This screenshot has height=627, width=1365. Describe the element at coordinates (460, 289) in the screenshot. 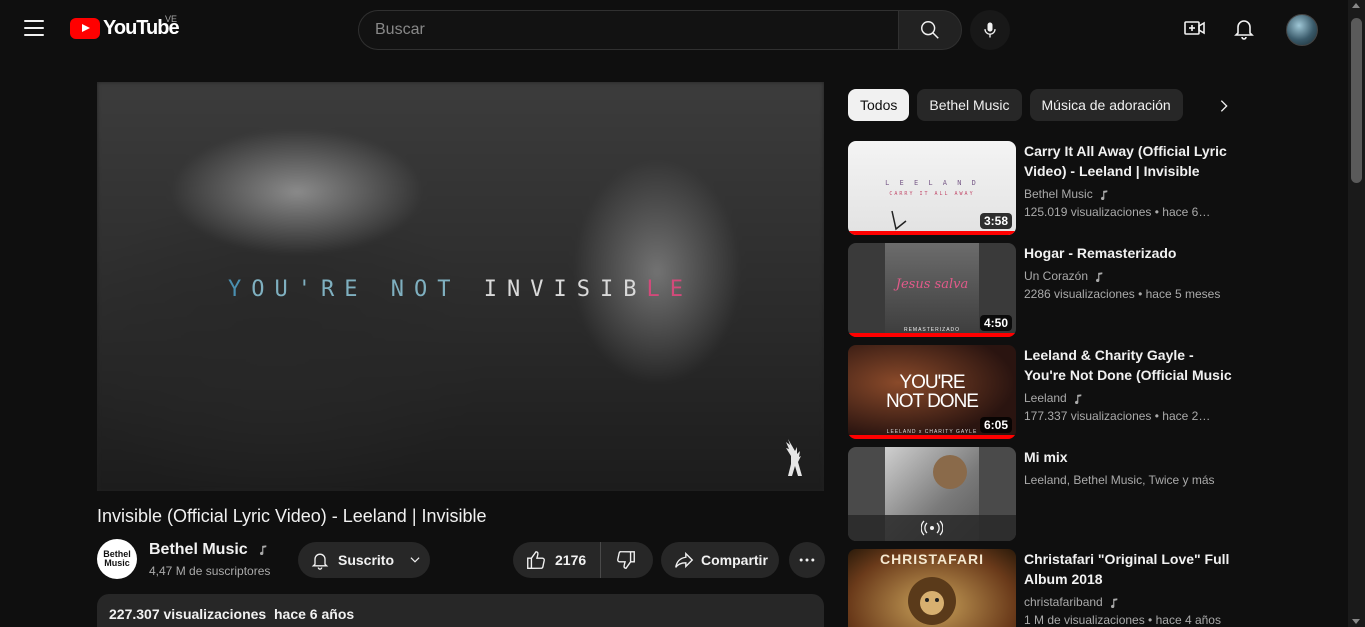

I see `video-overlay-text: YOU'RE NOT INVISIBLE` at that location.